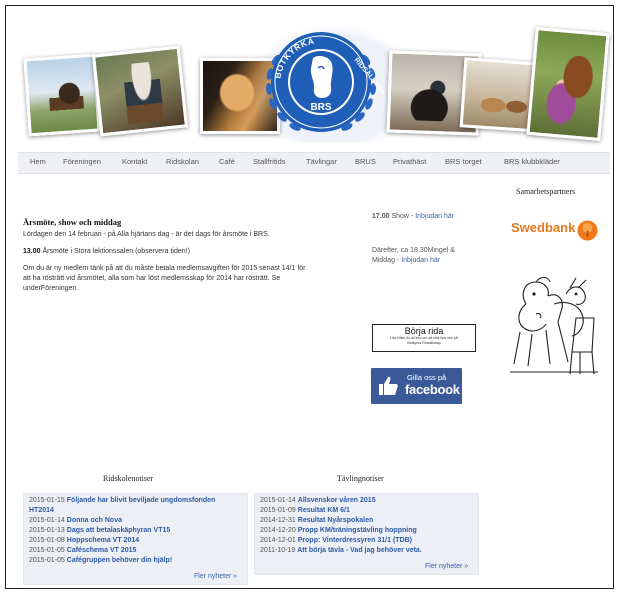 This screenshot has height=594, width=619. I want to click on nav-ridskolan: Ridskolan, so click(182, 161).